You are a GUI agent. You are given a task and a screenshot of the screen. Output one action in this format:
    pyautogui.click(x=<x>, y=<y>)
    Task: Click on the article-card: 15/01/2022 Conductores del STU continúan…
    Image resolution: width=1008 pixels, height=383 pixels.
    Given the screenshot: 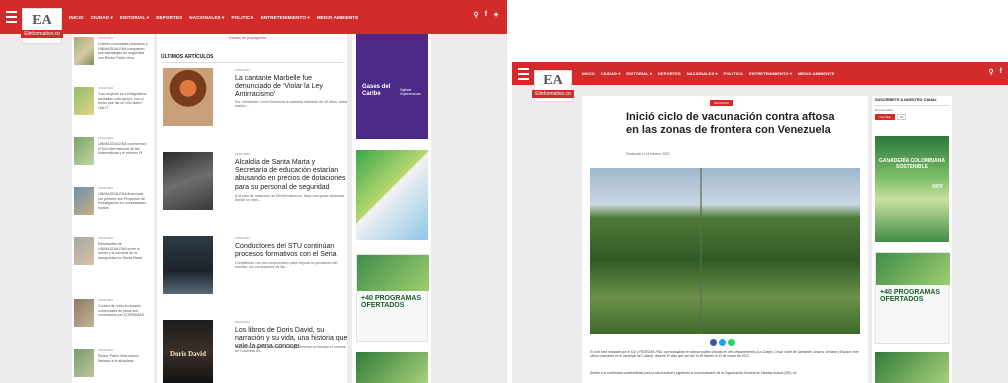 What is the action you would take?
    pyautogui.click(x=256, y=271)
    